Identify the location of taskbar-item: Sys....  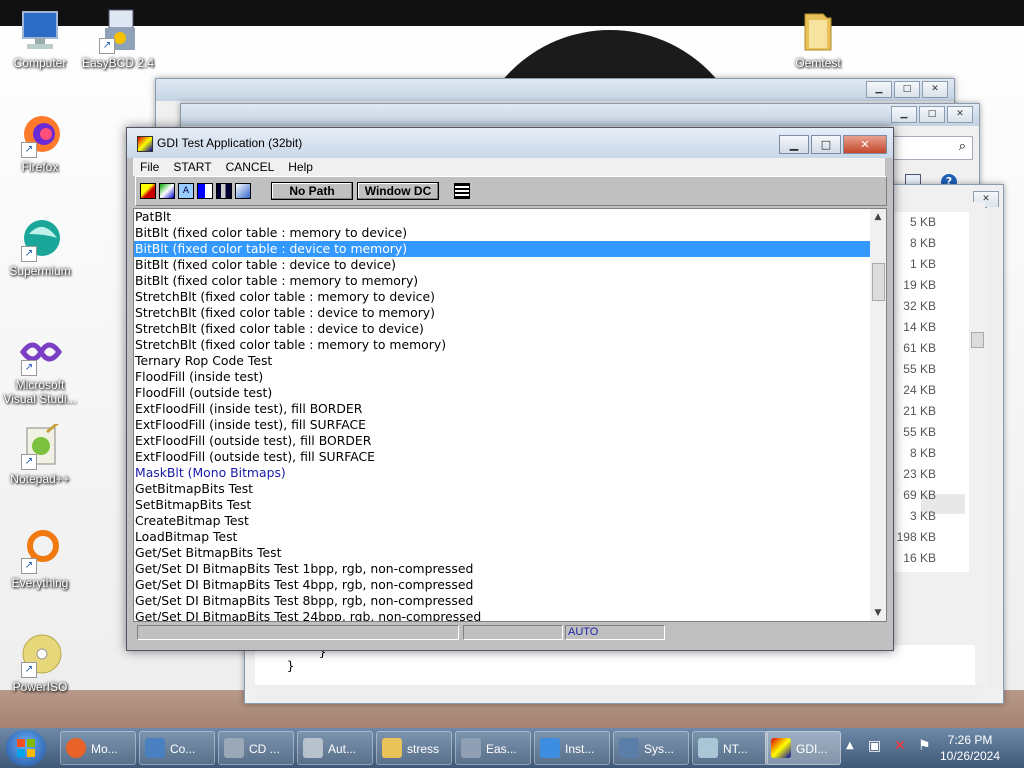
(651, 748).